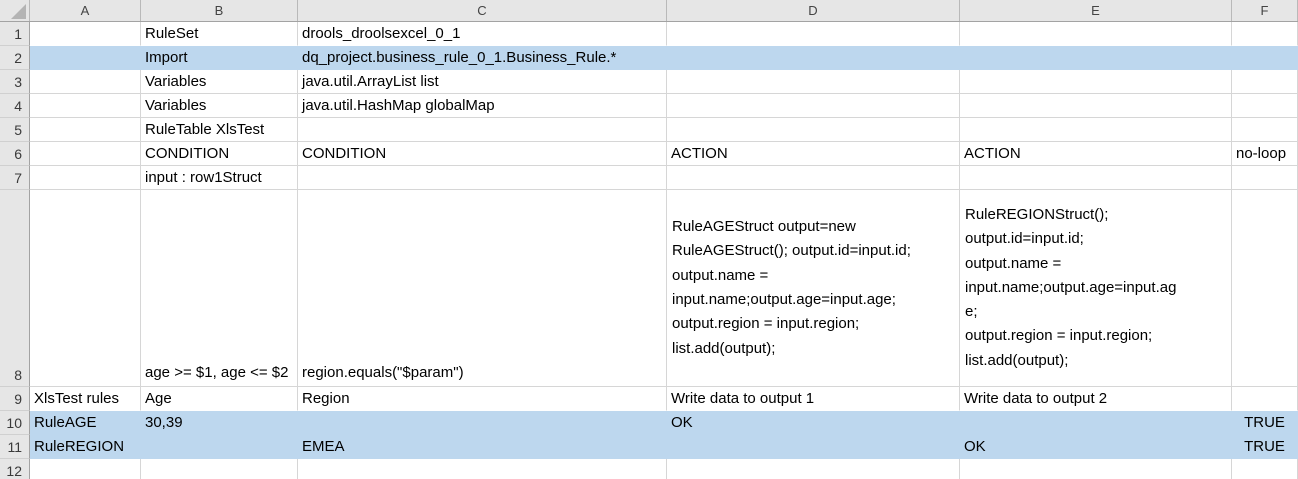 Image resolution: width=1298 pixels, height=479 pixels. What do you see at coordinates (1096, 423) in the screenshot?
I see `cell-E10` at bounding box center [1096, 423].